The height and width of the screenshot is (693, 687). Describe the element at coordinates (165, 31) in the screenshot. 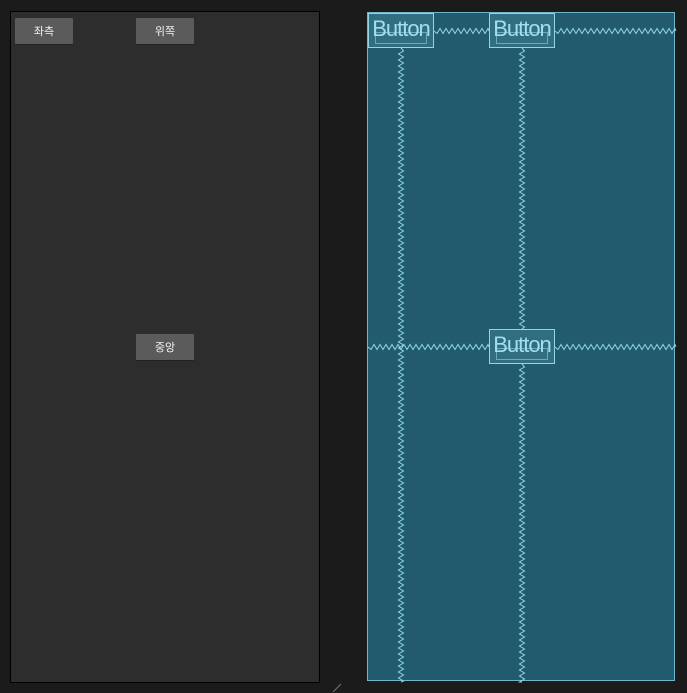

I see `top-button: 위쪽` at that location.